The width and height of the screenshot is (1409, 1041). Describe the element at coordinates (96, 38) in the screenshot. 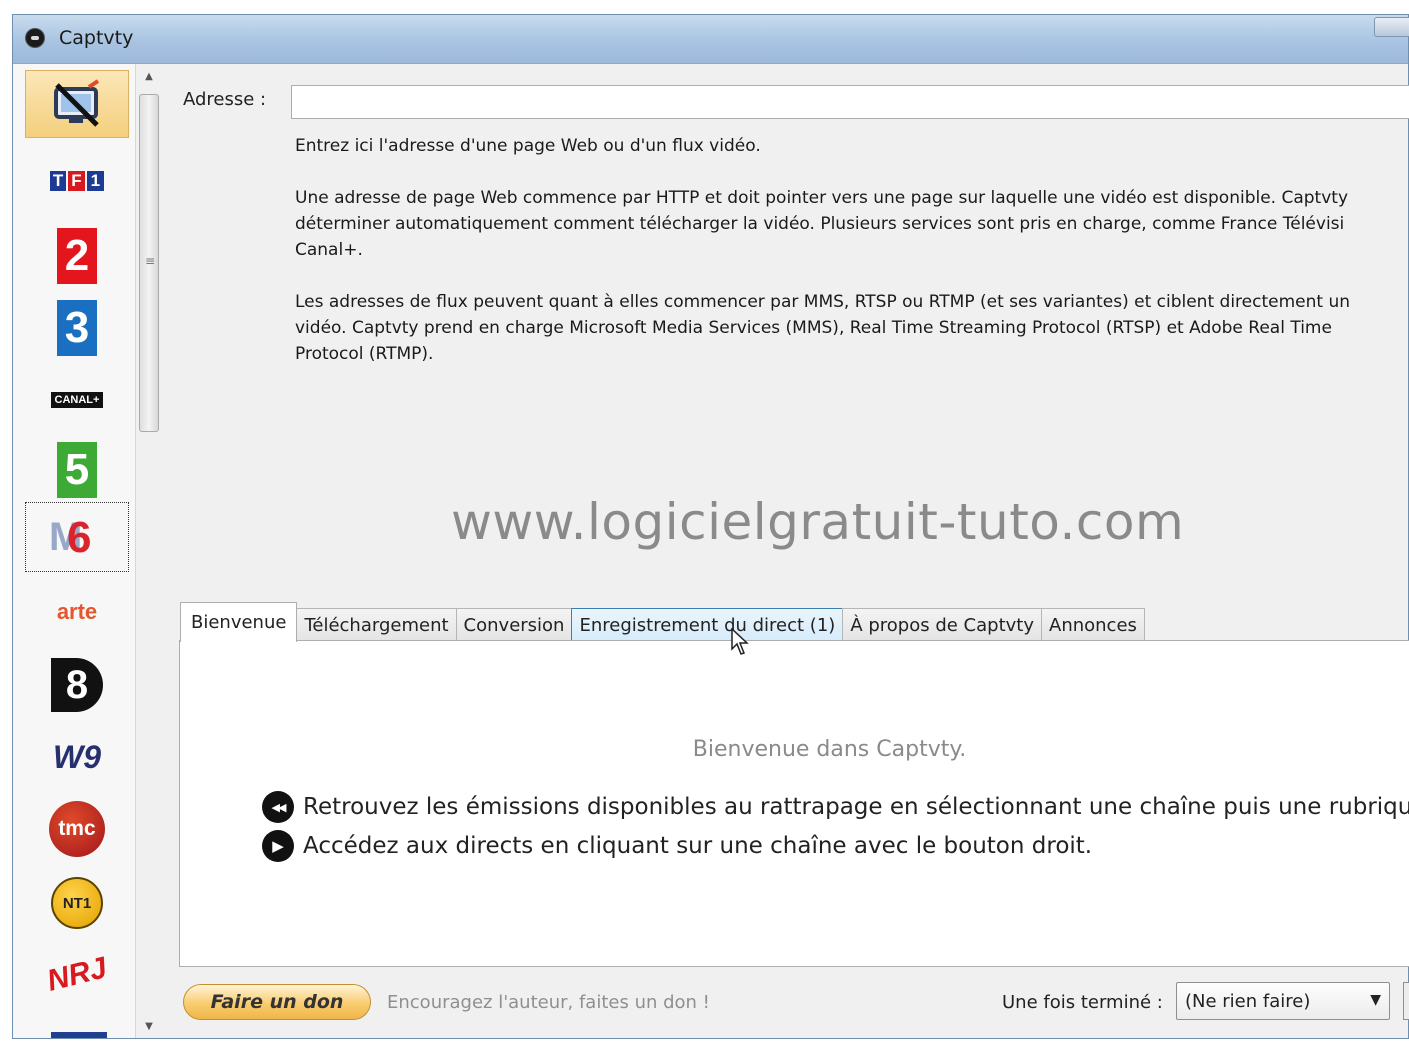

I see `window-title: Captvty` at that location.